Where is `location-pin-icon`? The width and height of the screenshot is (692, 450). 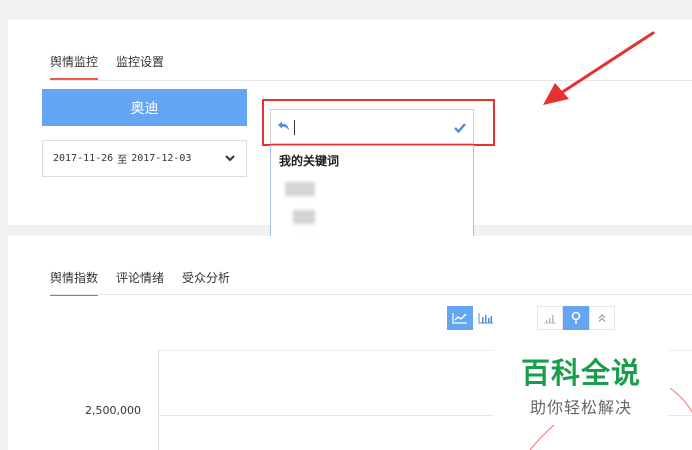 location-pin-icon is located at coordinates (576, 317).